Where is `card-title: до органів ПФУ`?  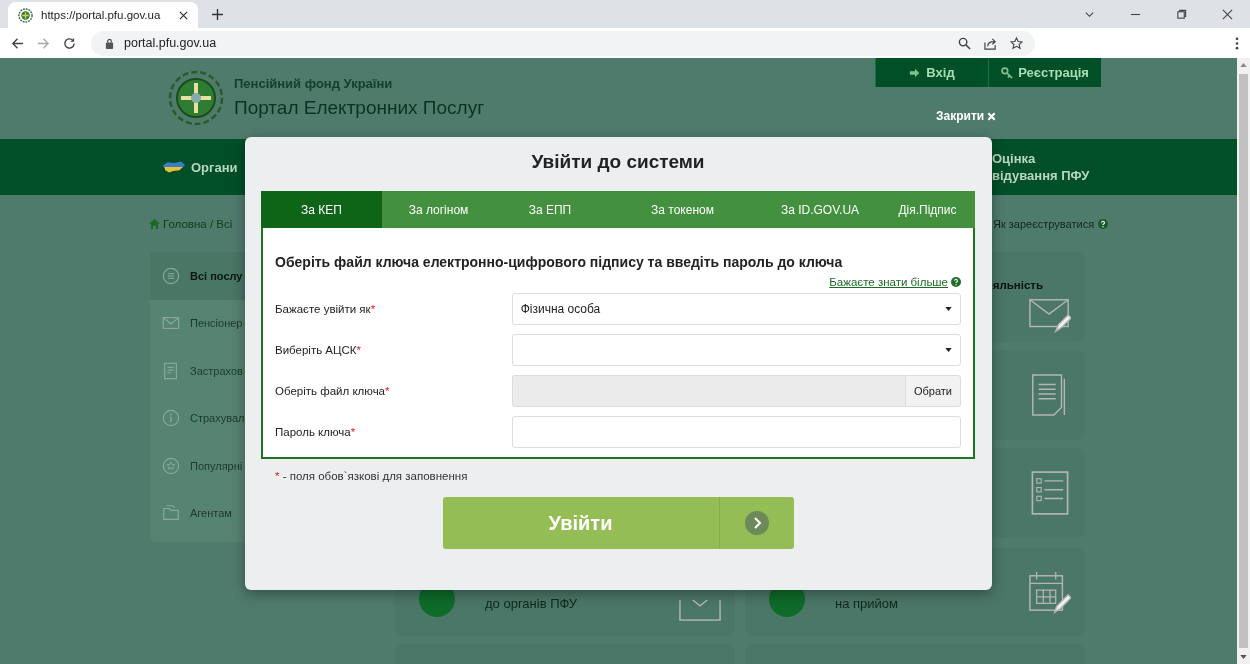 card-title: до органів ПФУ is located at coordinates (531, 603).